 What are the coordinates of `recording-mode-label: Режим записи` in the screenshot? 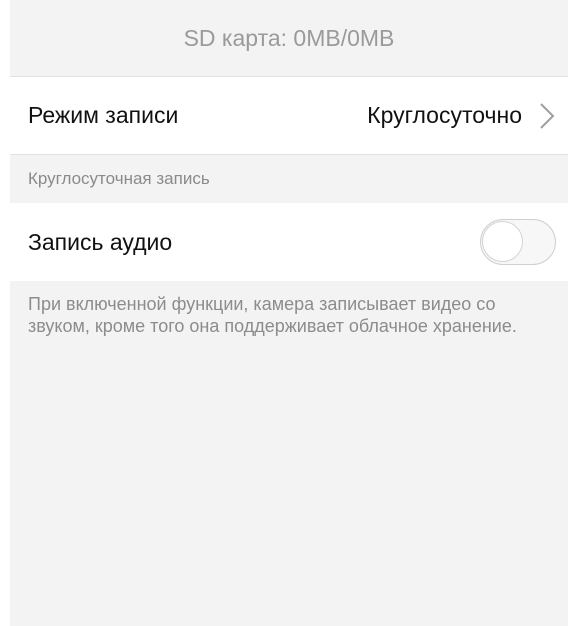 It's located at (103, 115).